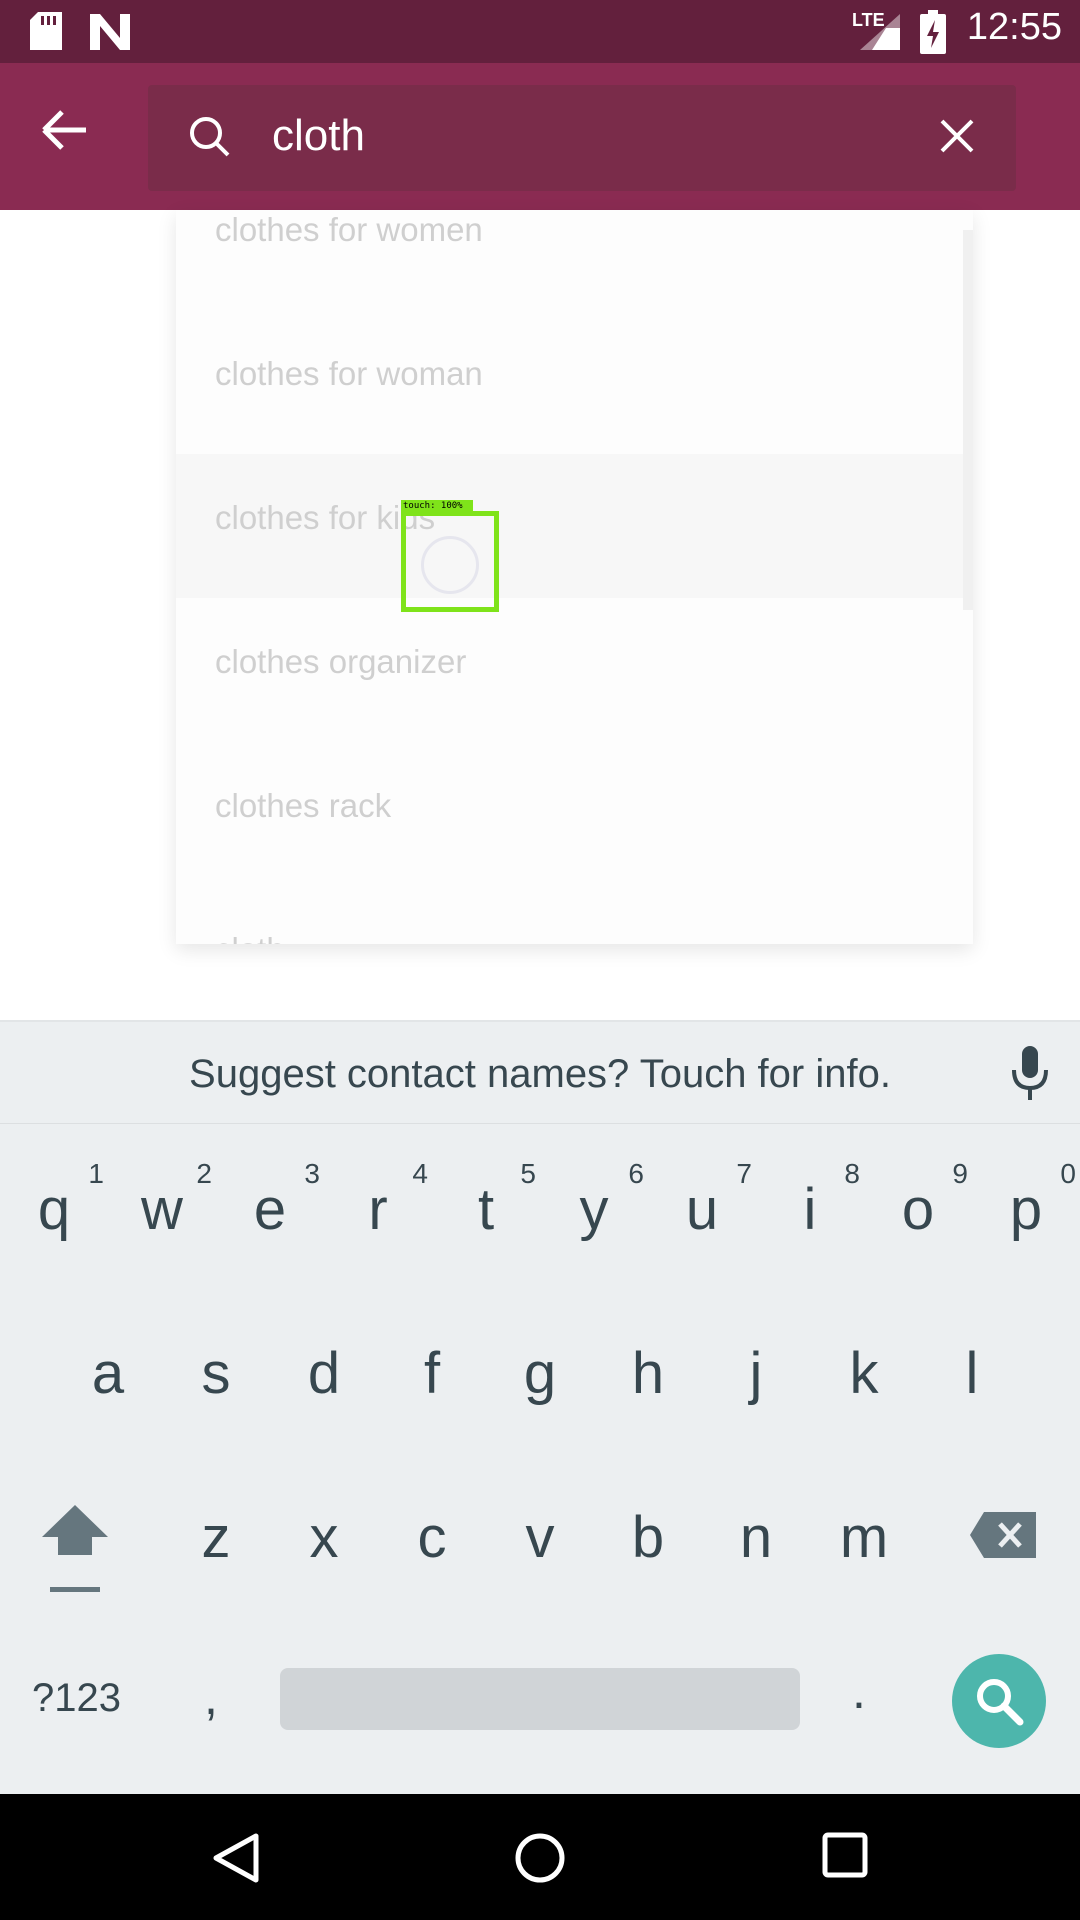  What do you see at coordinates (1068, 1173) in the screenshot?
I see `key-hint: 0` at bounding box center [1068, 1173].